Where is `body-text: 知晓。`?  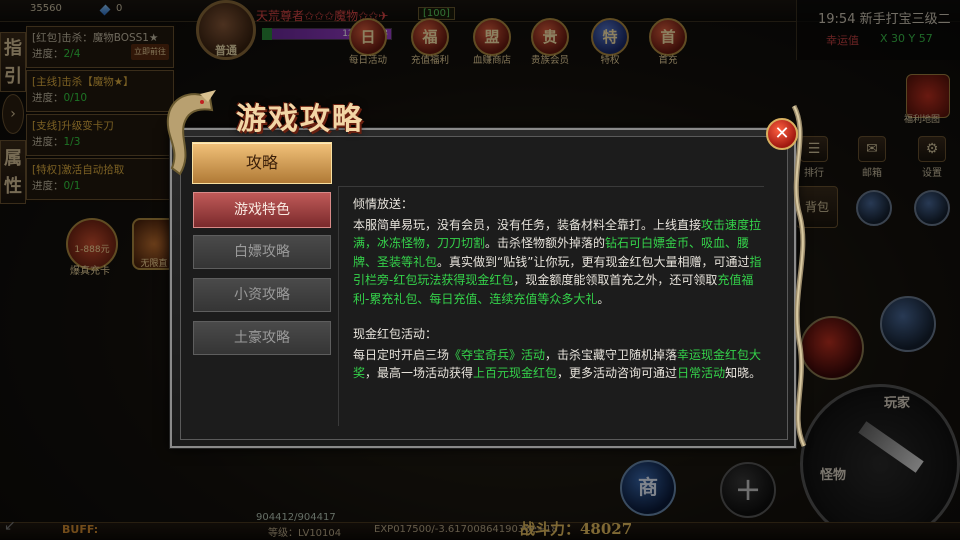
body-text: 知晓。 is located at coordinates (743, 373).